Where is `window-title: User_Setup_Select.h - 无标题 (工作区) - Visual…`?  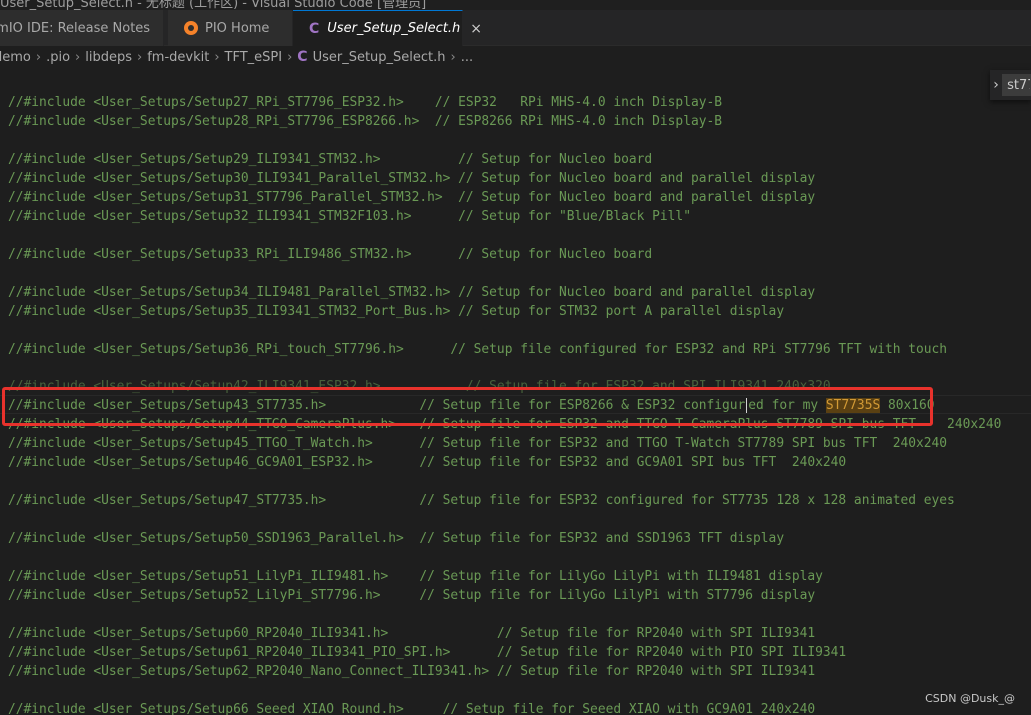 window-title: User_Setup_Select.h - 无标题 (工作区) - Visual… is located at coordinates (213, 5).